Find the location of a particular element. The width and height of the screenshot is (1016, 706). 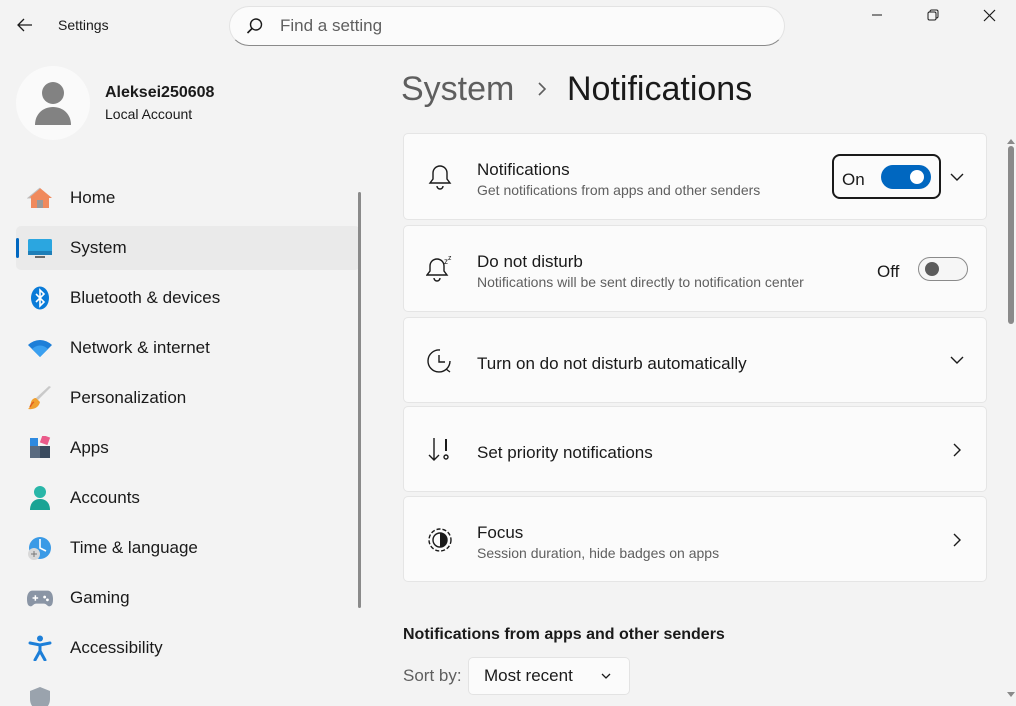

sidebar-item-accessibility: Accessibility is located at coordinates (188, 648).